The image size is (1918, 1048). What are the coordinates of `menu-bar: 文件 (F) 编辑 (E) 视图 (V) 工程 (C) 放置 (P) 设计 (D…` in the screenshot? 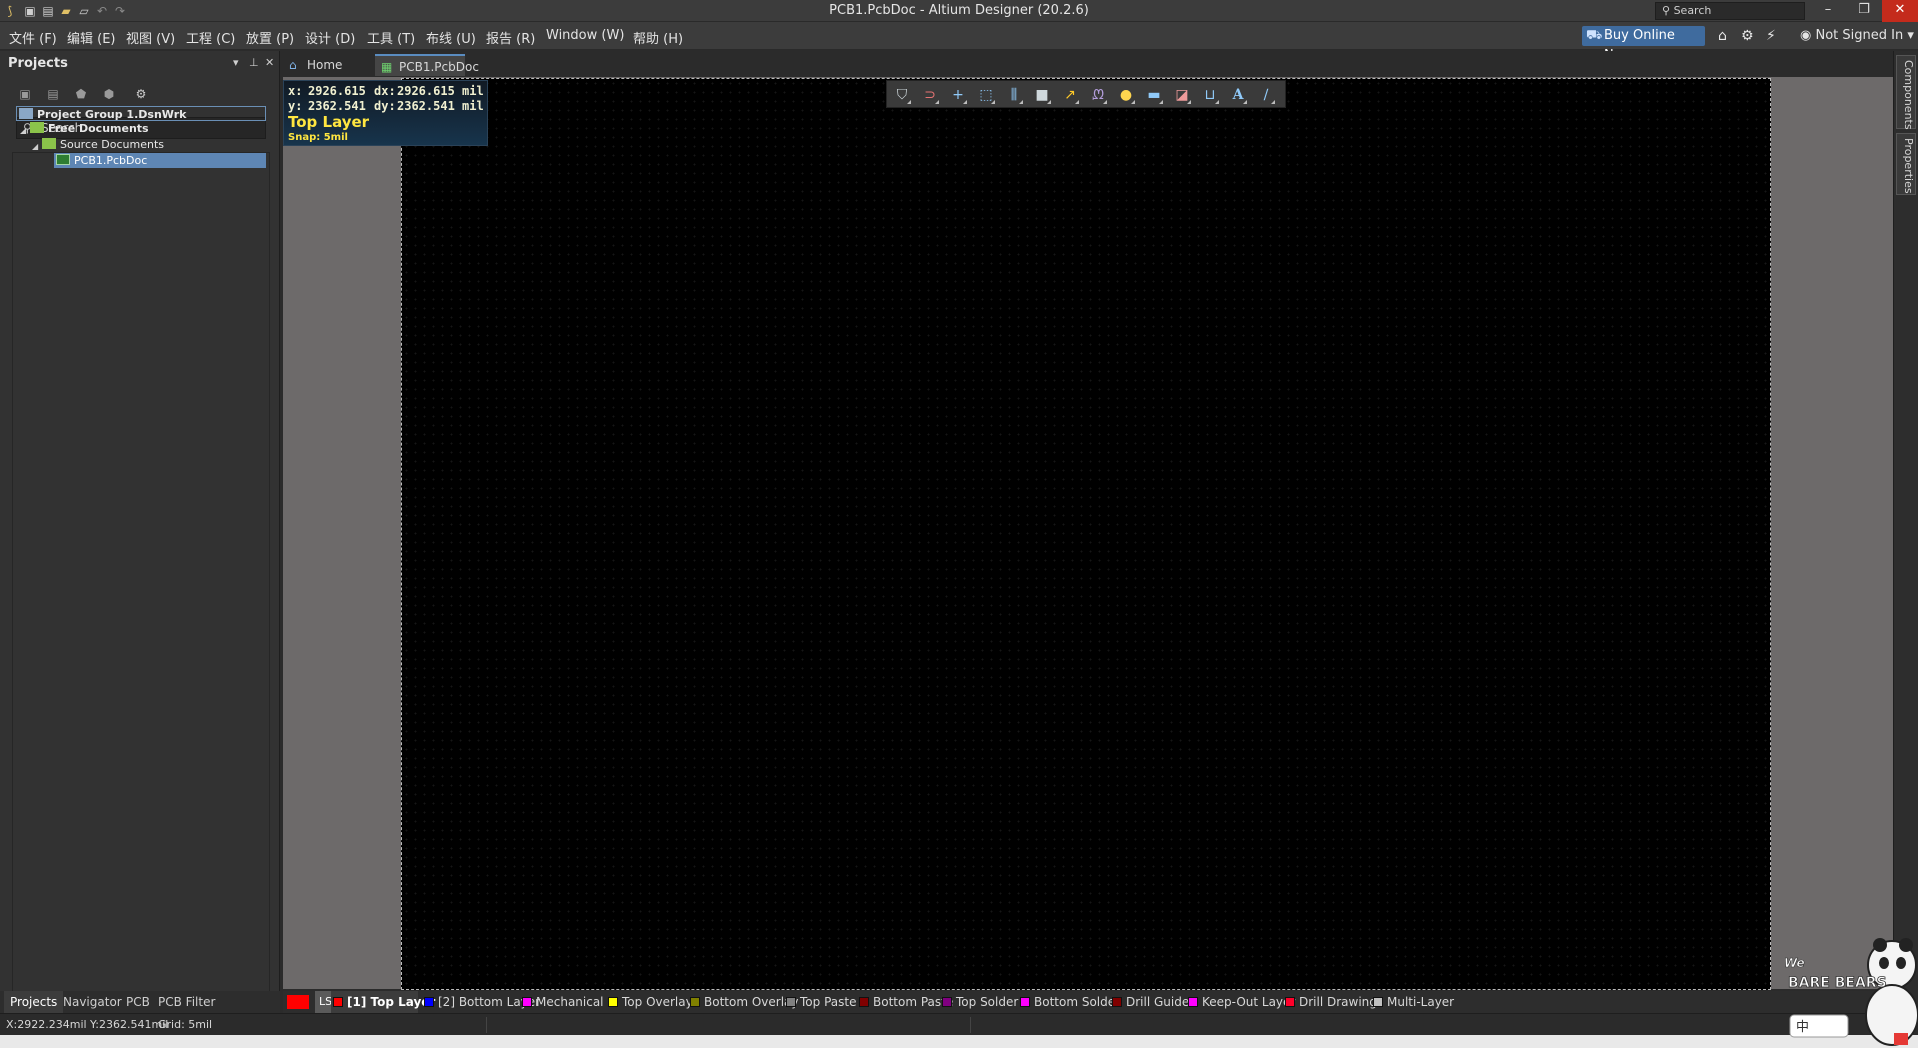 It's located at (959, 42).